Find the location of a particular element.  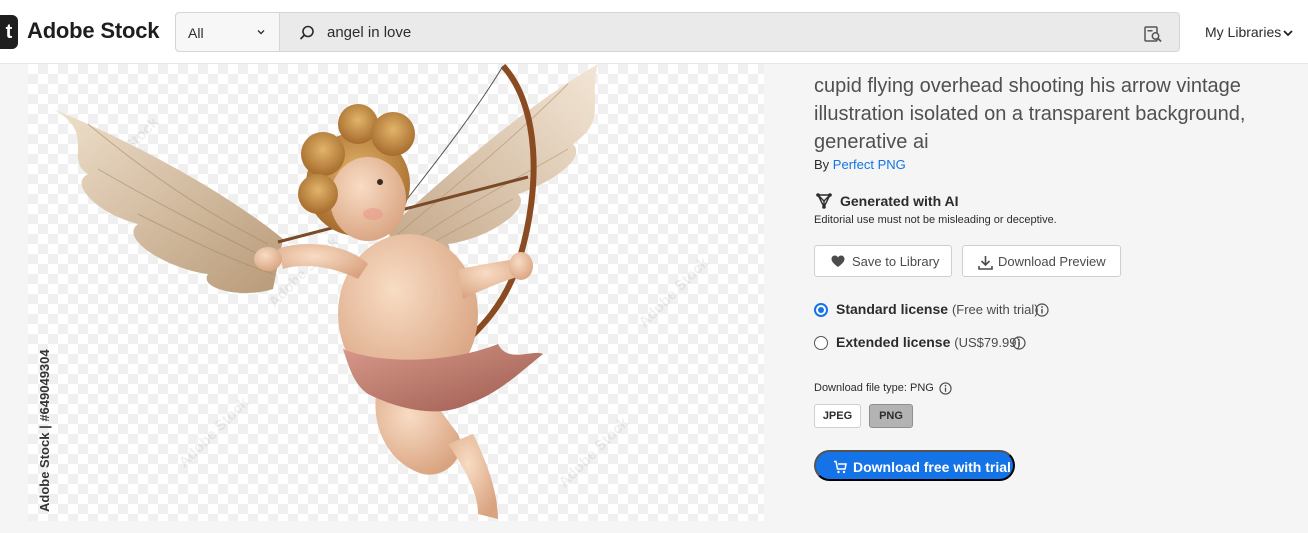

download-free-with-trial-label: Download free with trial is located at coordinates (932, 467).